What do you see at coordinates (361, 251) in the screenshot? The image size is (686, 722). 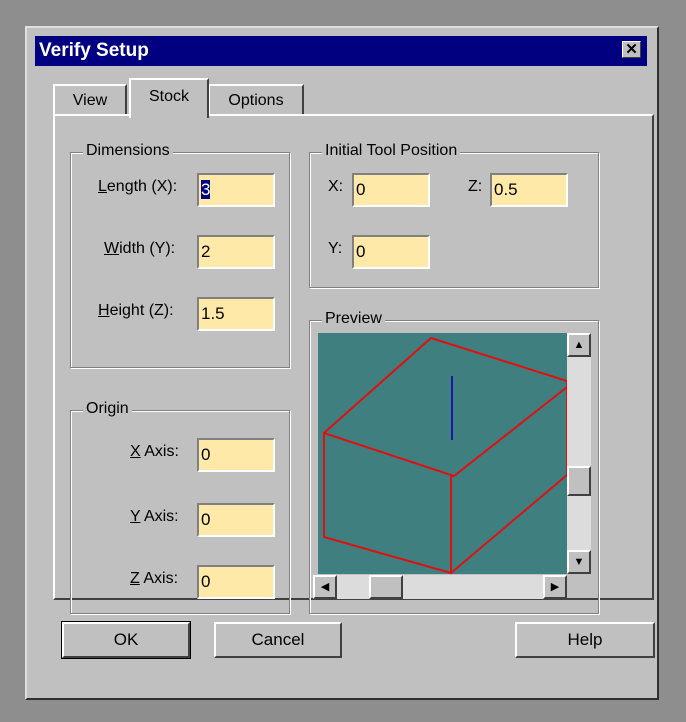 I see `tool-y-value: 0` at bounding box center [361, 251].